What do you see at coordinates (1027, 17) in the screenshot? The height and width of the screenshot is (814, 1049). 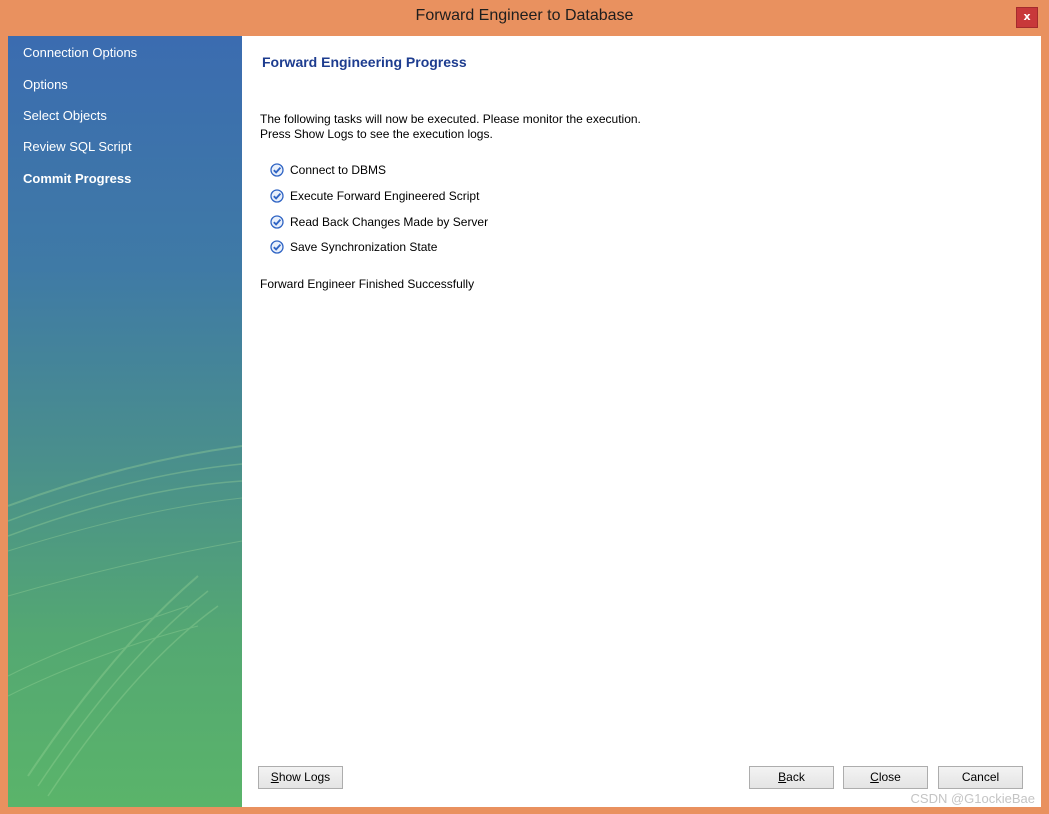 I see `close-window-button: x` at bounding box center [1027, 17].